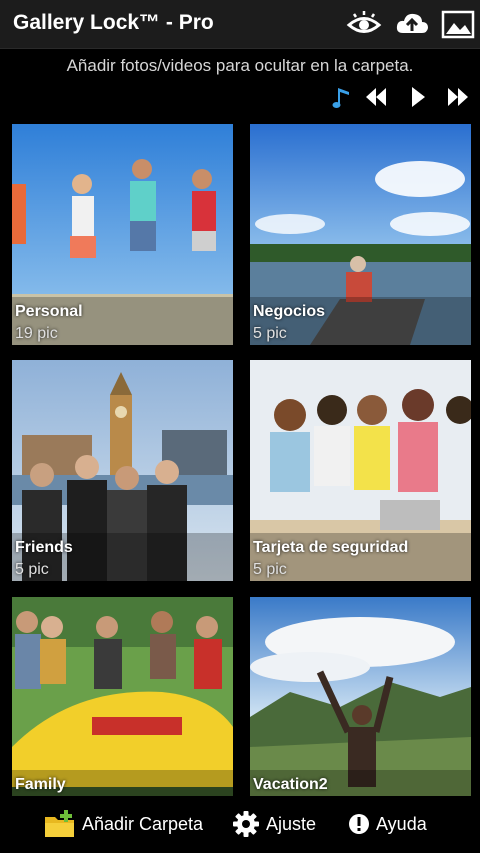  Describe the element at coordinates (331, 547) in the screenshot. I see `folder-name: Tarjeta de seguridad` at that location.